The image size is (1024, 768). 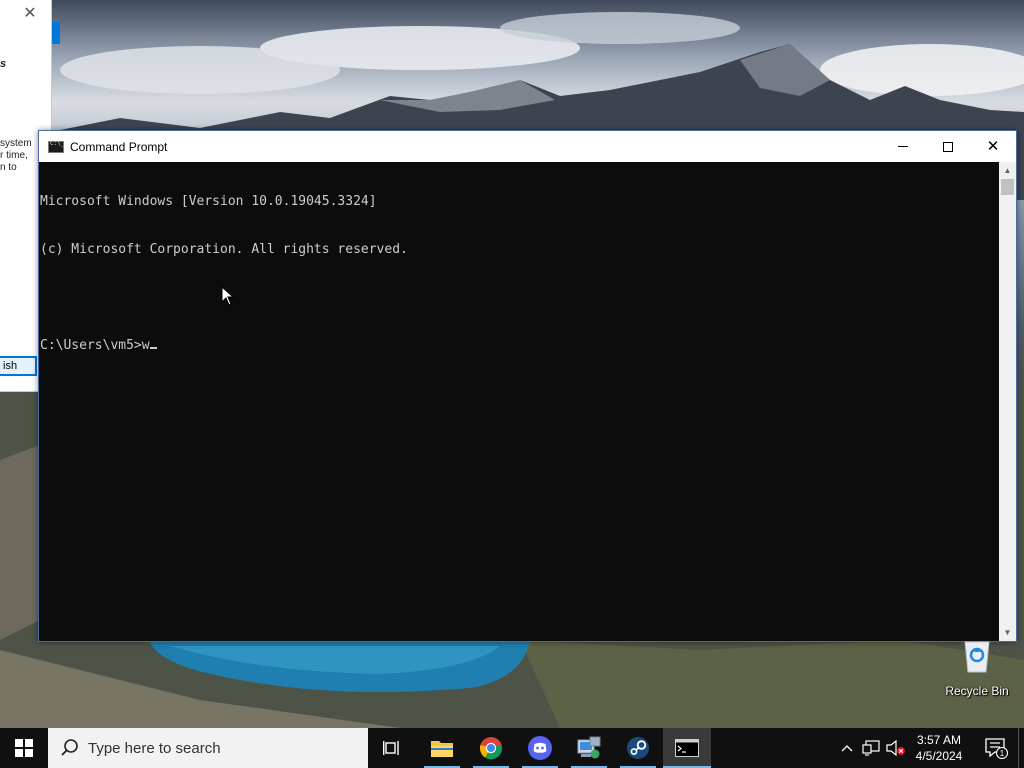 What do you see at coordinates (56, 33) in the screenshot?
I see `dialog-accent-edge` at bounding box center [56, 33].